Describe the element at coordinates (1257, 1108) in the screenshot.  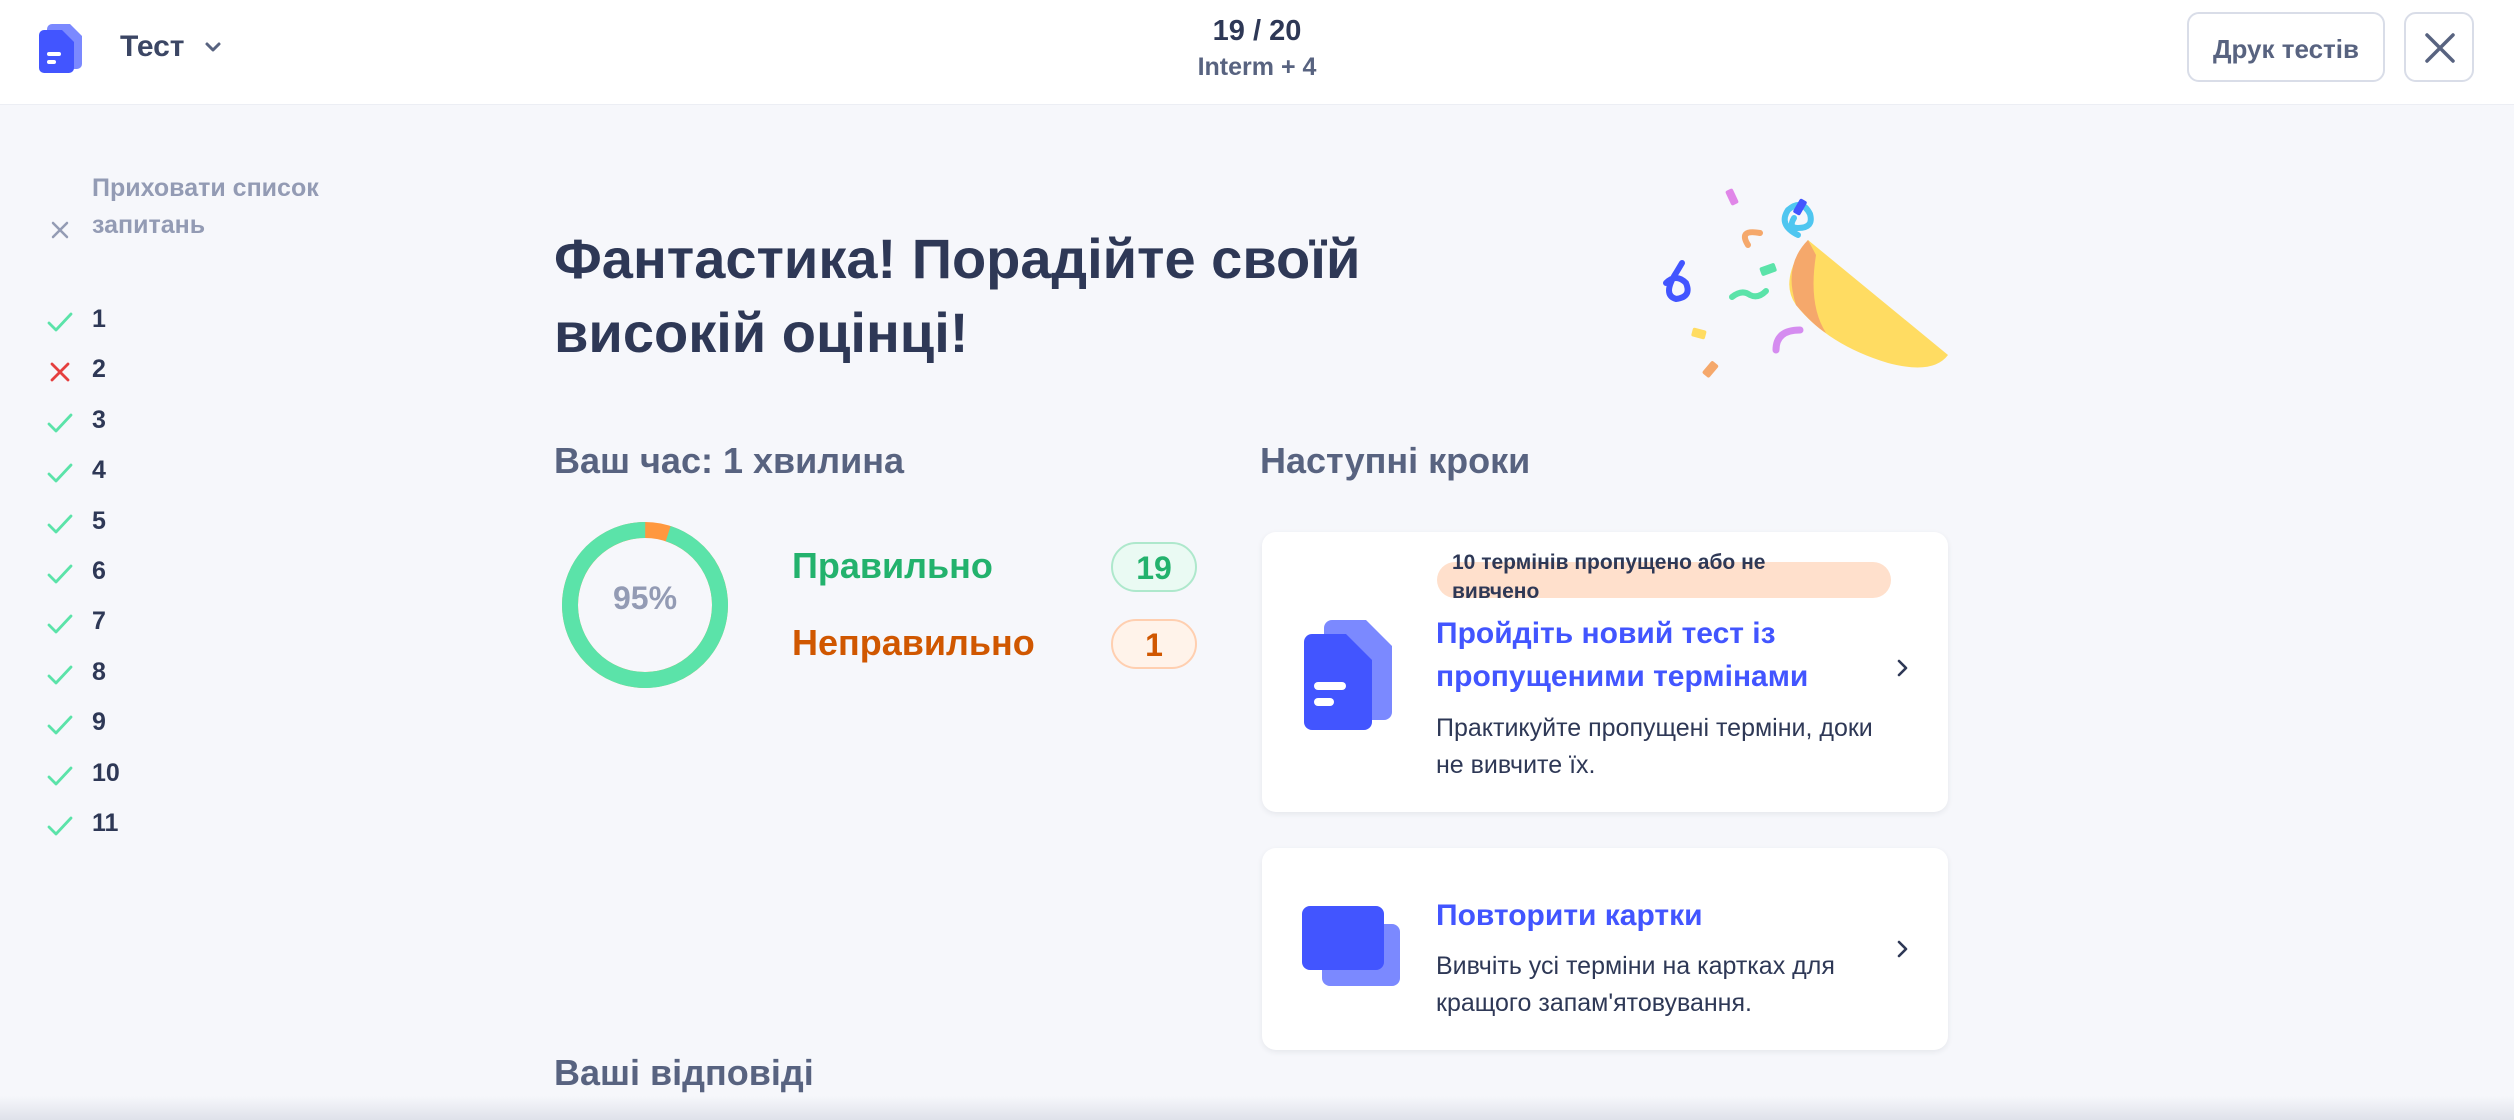
I see `bottom-shadow` at that location.